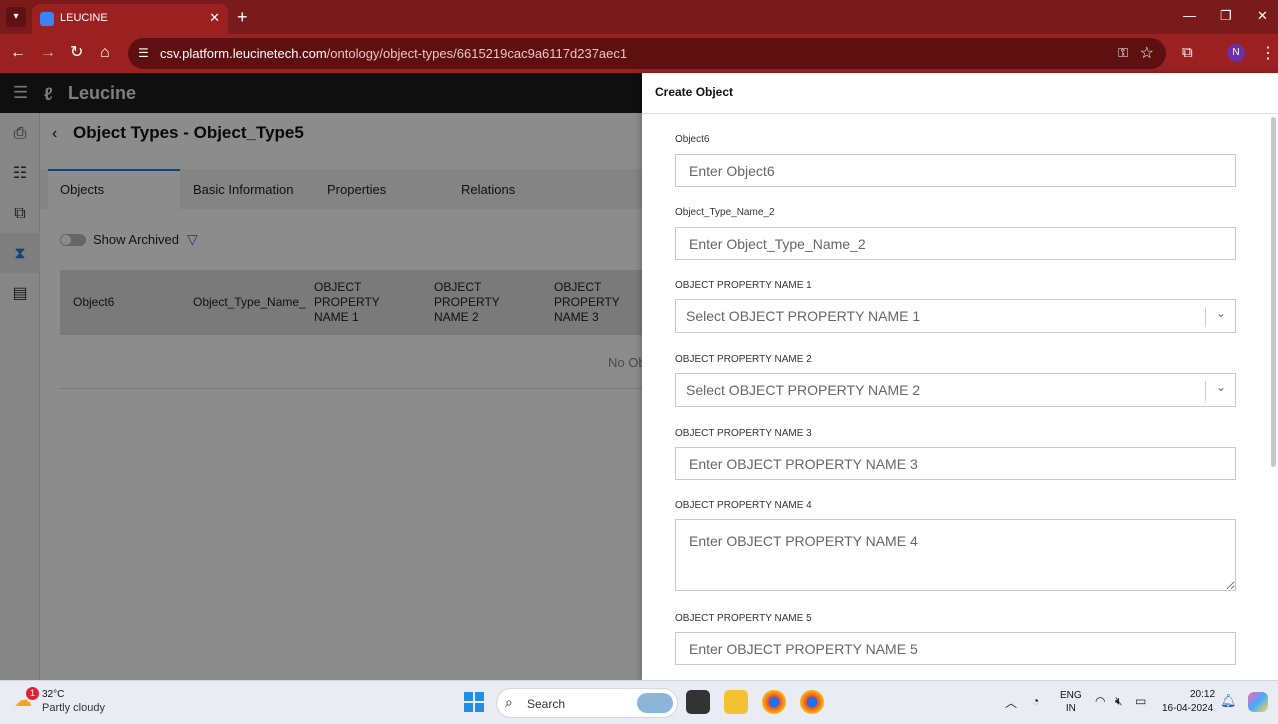 The width and height of the screenshot is (1278, 724). Describe the element at coordinates (474, 702) in the screenshot. I see `windows-start-icon` at that location.